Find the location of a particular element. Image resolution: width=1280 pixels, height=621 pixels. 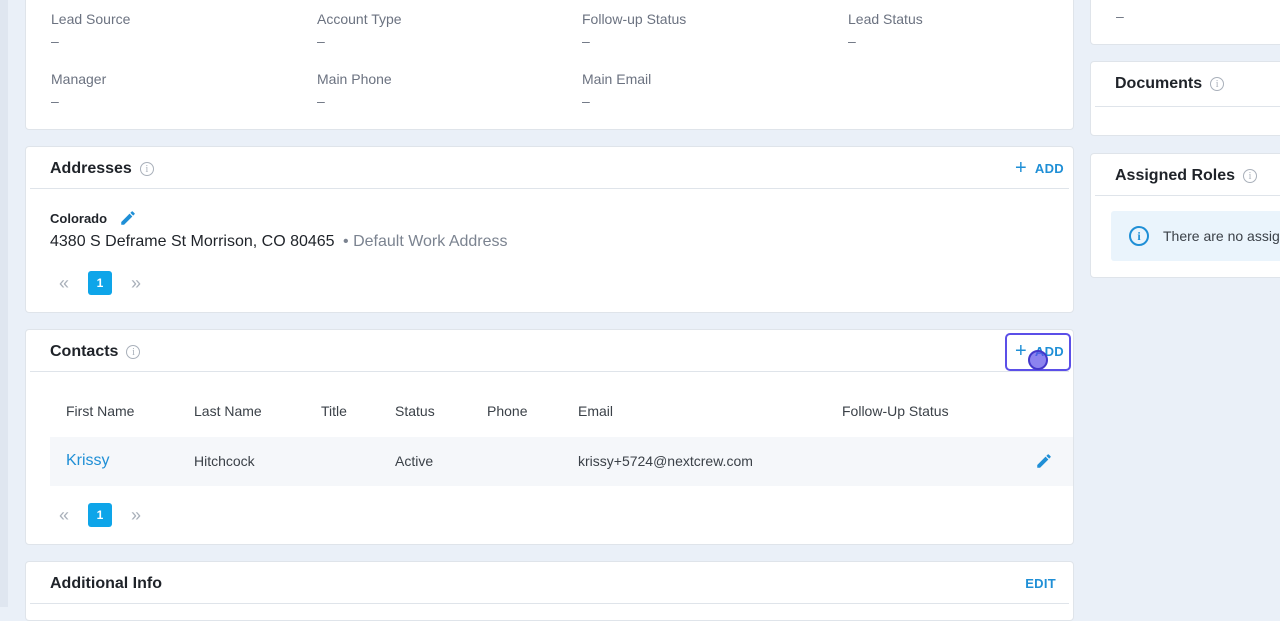

contacts-header: Contacts i is located at coordinates (95, 352).